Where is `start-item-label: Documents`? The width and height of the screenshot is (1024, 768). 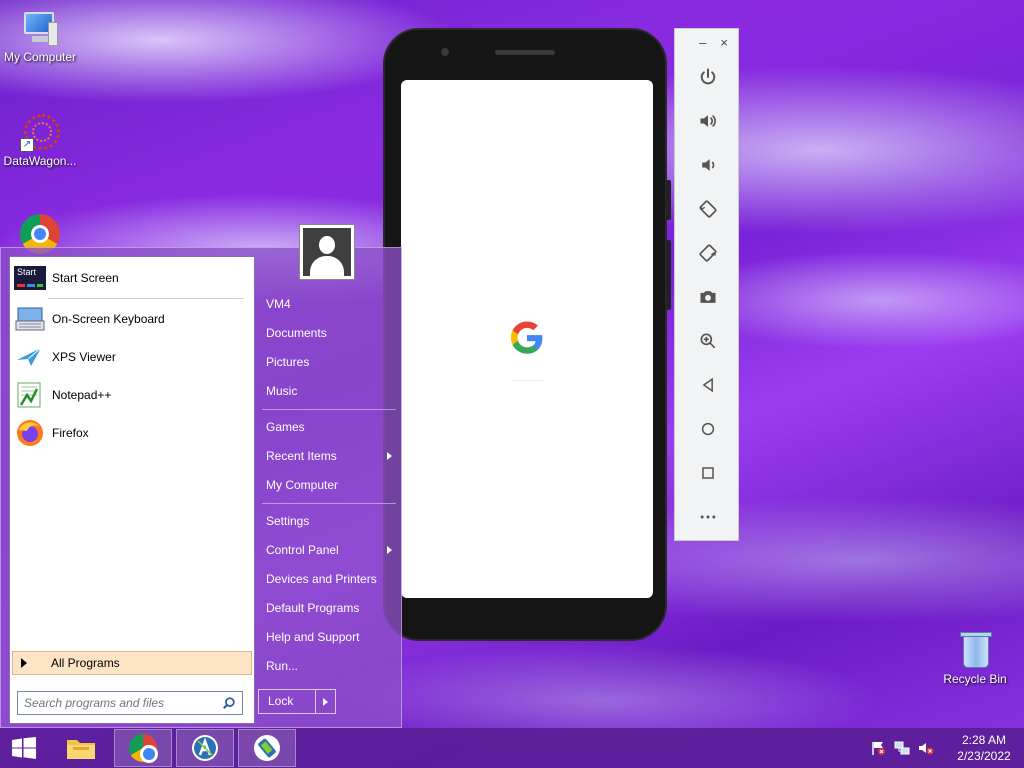 start-item-label: Documents is located at coordinates (296, 333).